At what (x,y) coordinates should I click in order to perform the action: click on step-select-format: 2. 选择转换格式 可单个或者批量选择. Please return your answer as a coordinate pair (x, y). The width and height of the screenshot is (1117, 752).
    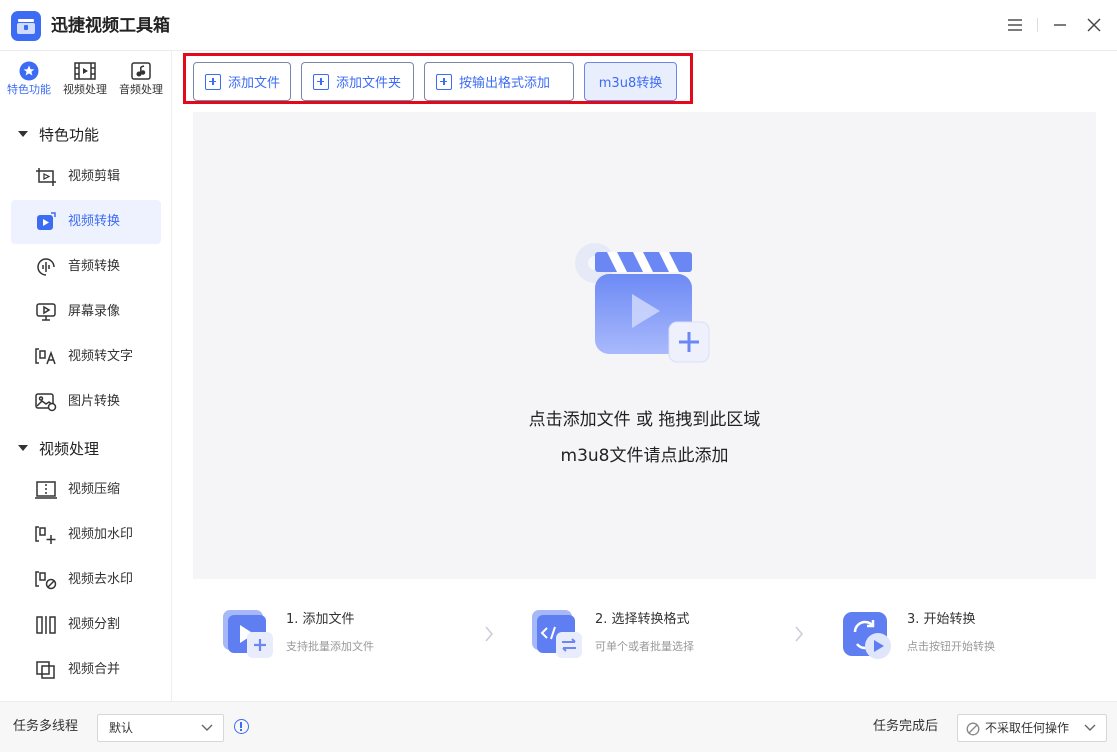
    Looking at the image, I should click on (660, 637).